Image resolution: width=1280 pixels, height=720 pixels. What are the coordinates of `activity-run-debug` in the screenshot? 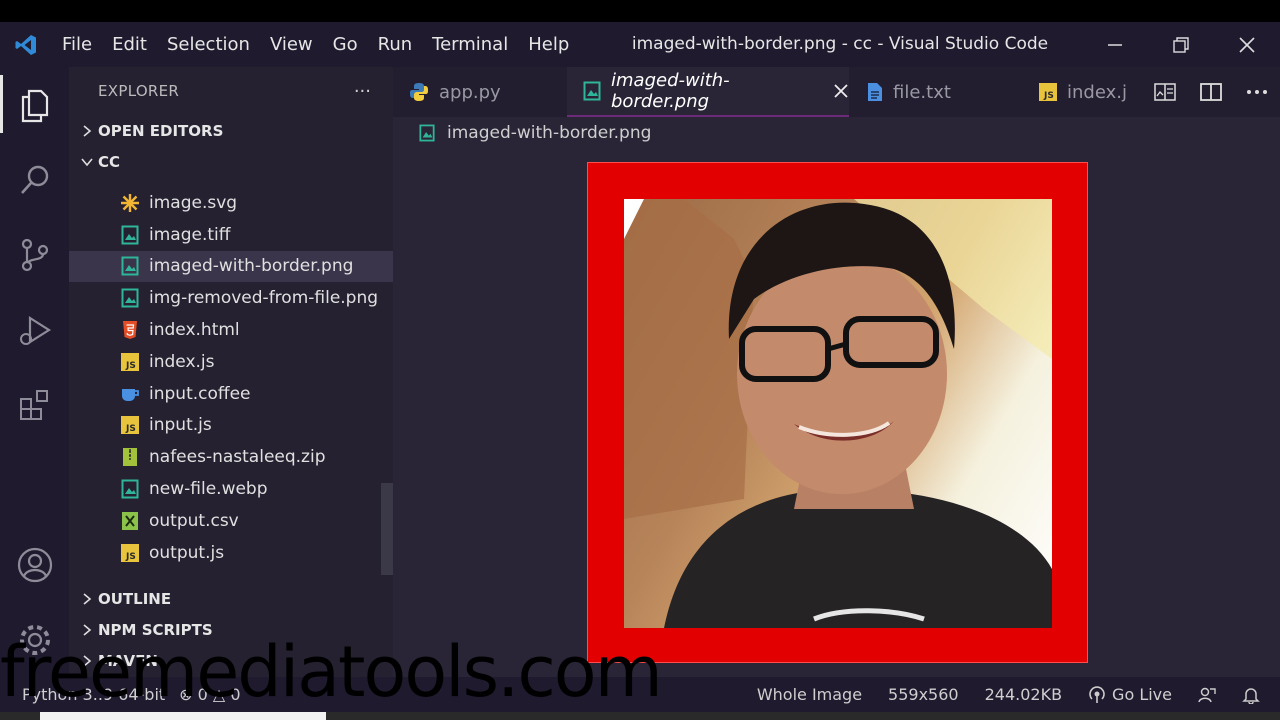 It's located at (34, 329).